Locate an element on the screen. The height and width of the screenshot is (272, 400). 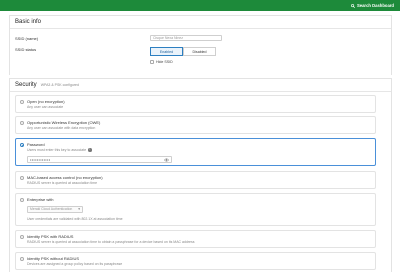
ssid-name-label: SSID (name) is located at coordinates (27, 38).